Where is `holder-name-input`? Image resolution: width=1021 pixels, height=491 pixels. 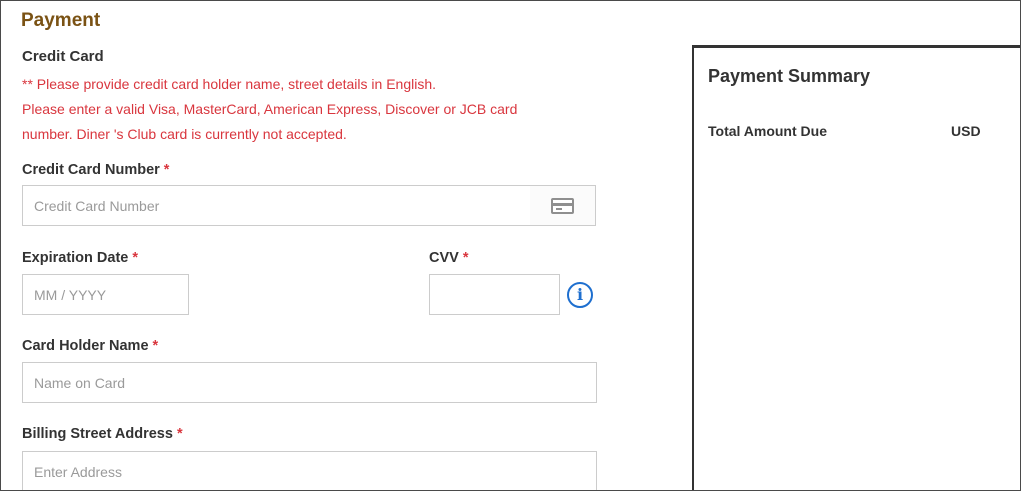 holder-name-input is located at coordinates (309, 382).